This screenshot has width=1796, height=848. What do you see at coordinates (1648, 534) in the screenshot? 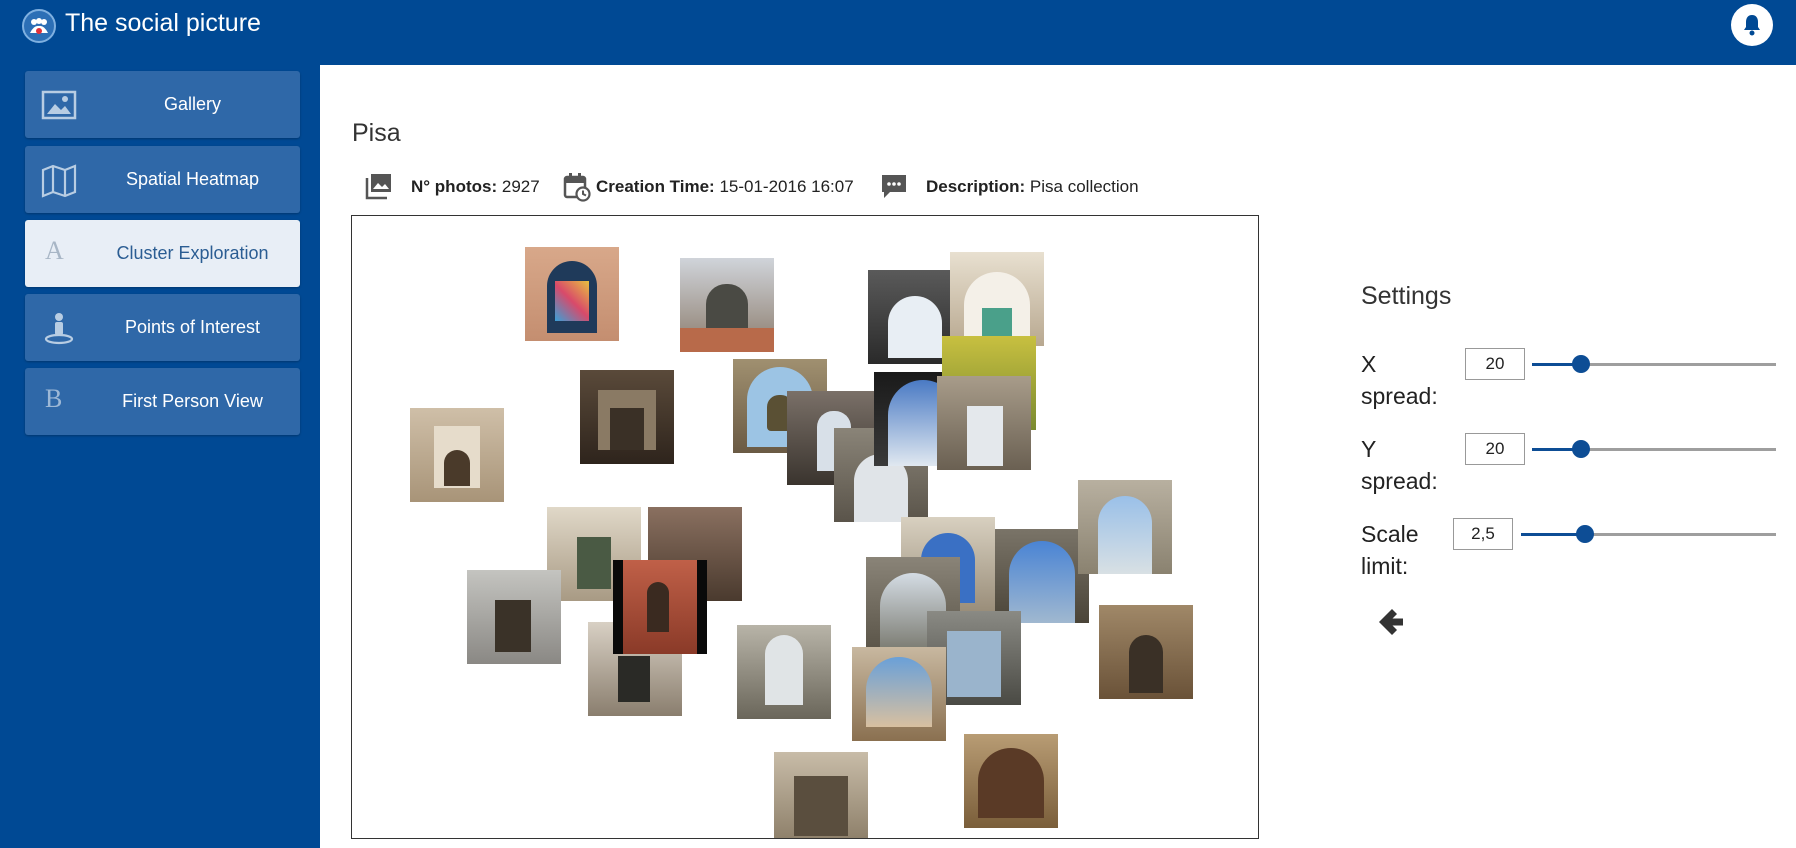
I see `scale-limit-slider` at bounding box center [1648, 534].